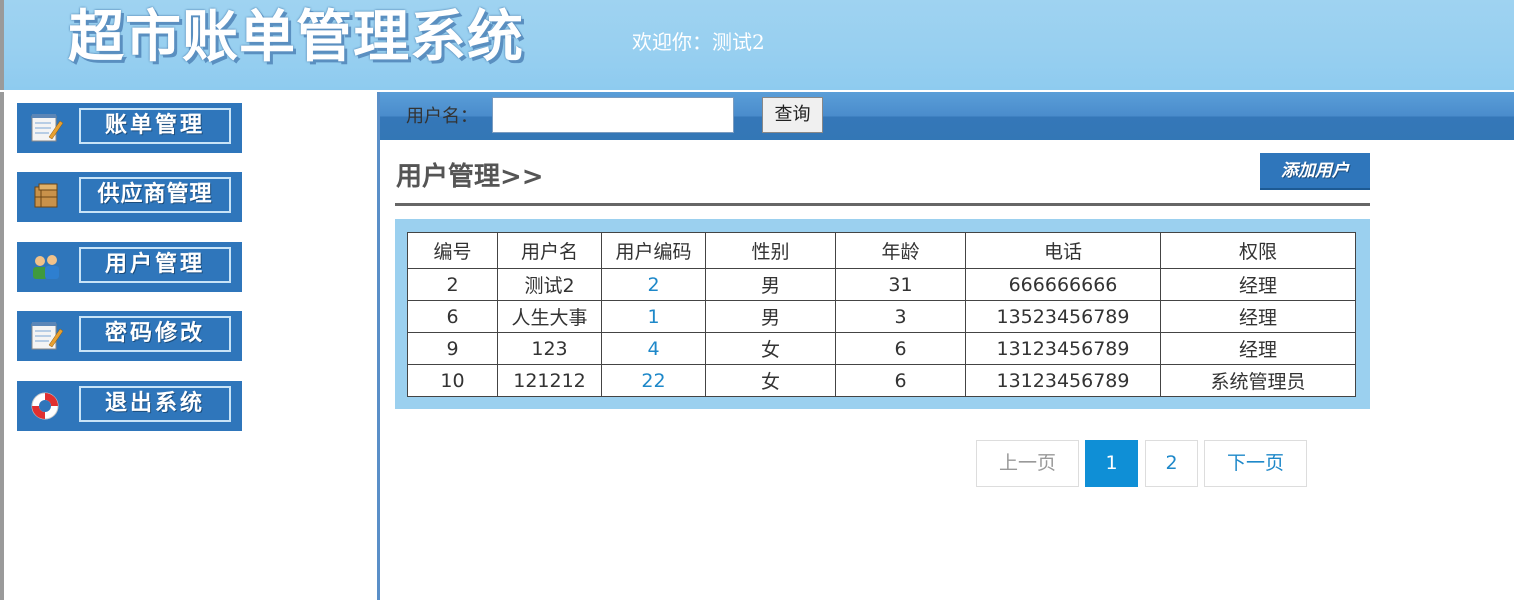 The height and width of the screenshot is (600, 1514). I want to click on table-row: 6 人生大事 1 男 3 13523456789 经理, so click(881, 316).